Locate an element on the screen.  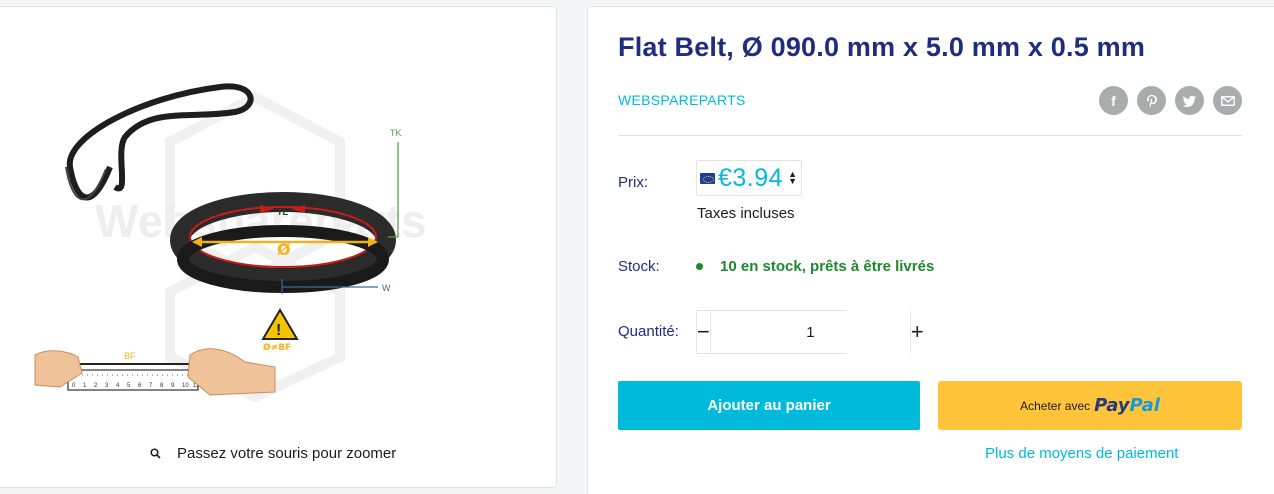
quantity-input is located at coordinates (810, 332).